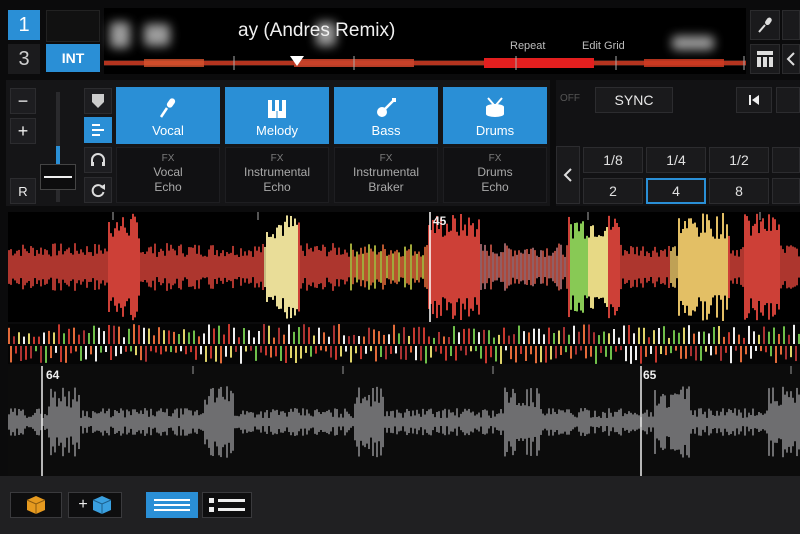 Image resolution: width=800 pixels, height=534 pixels. I want to click on list-view-button, so click(227, 505).